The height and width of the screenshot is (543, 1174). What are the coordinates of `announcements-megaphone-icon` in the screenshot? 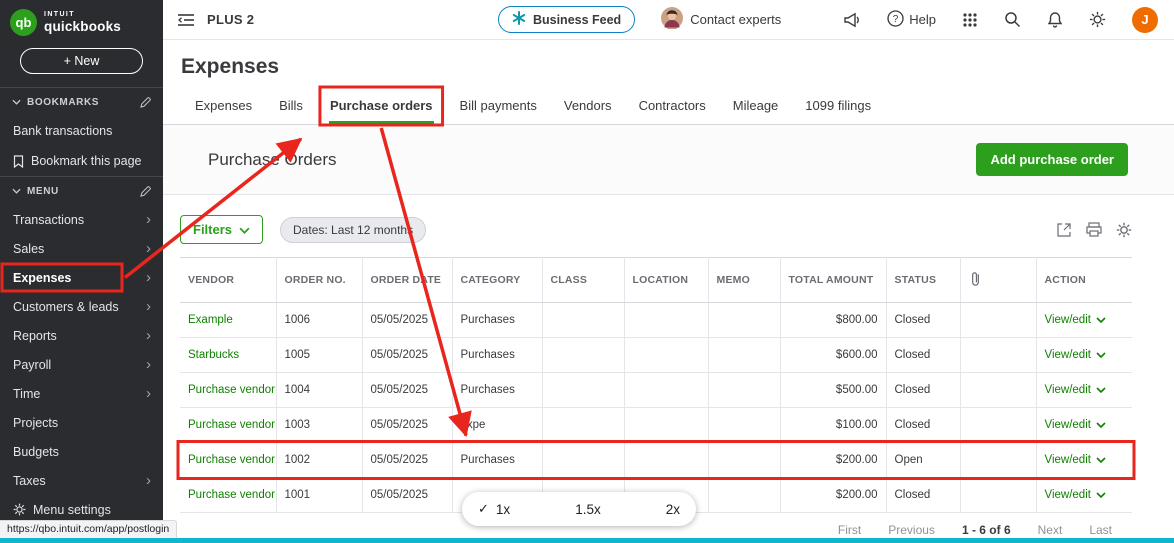 It's located at (852, 20).